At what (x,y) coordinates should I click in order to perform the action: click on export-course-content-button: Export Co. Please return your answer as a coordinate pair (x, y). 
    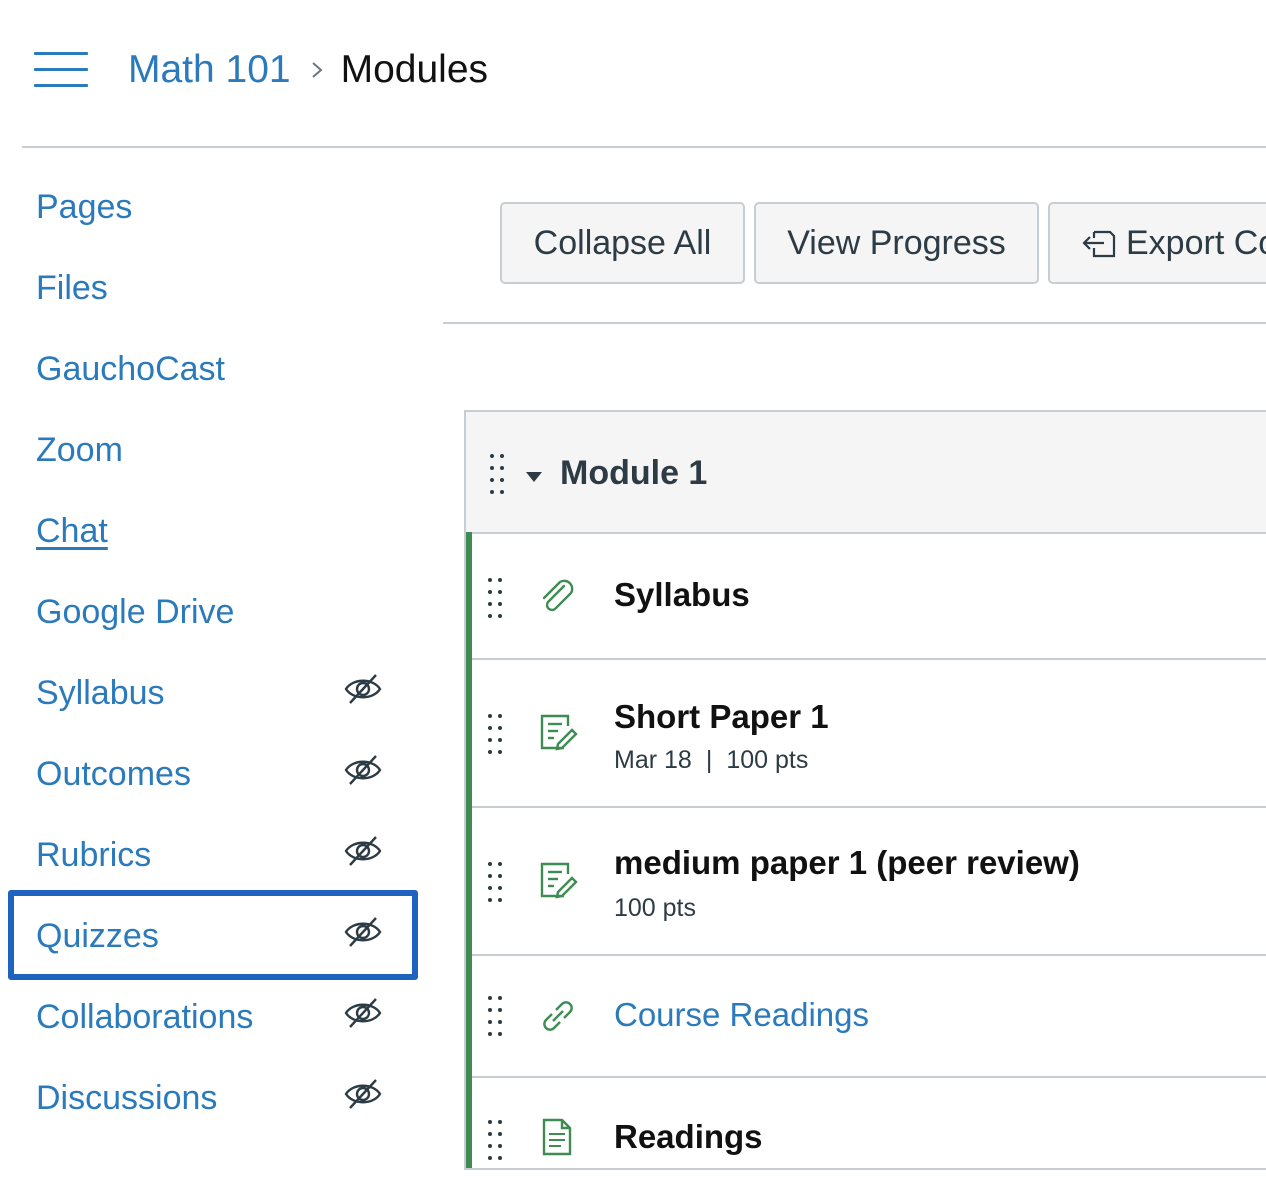
    Looking at the image, I should click on (1157, 243).